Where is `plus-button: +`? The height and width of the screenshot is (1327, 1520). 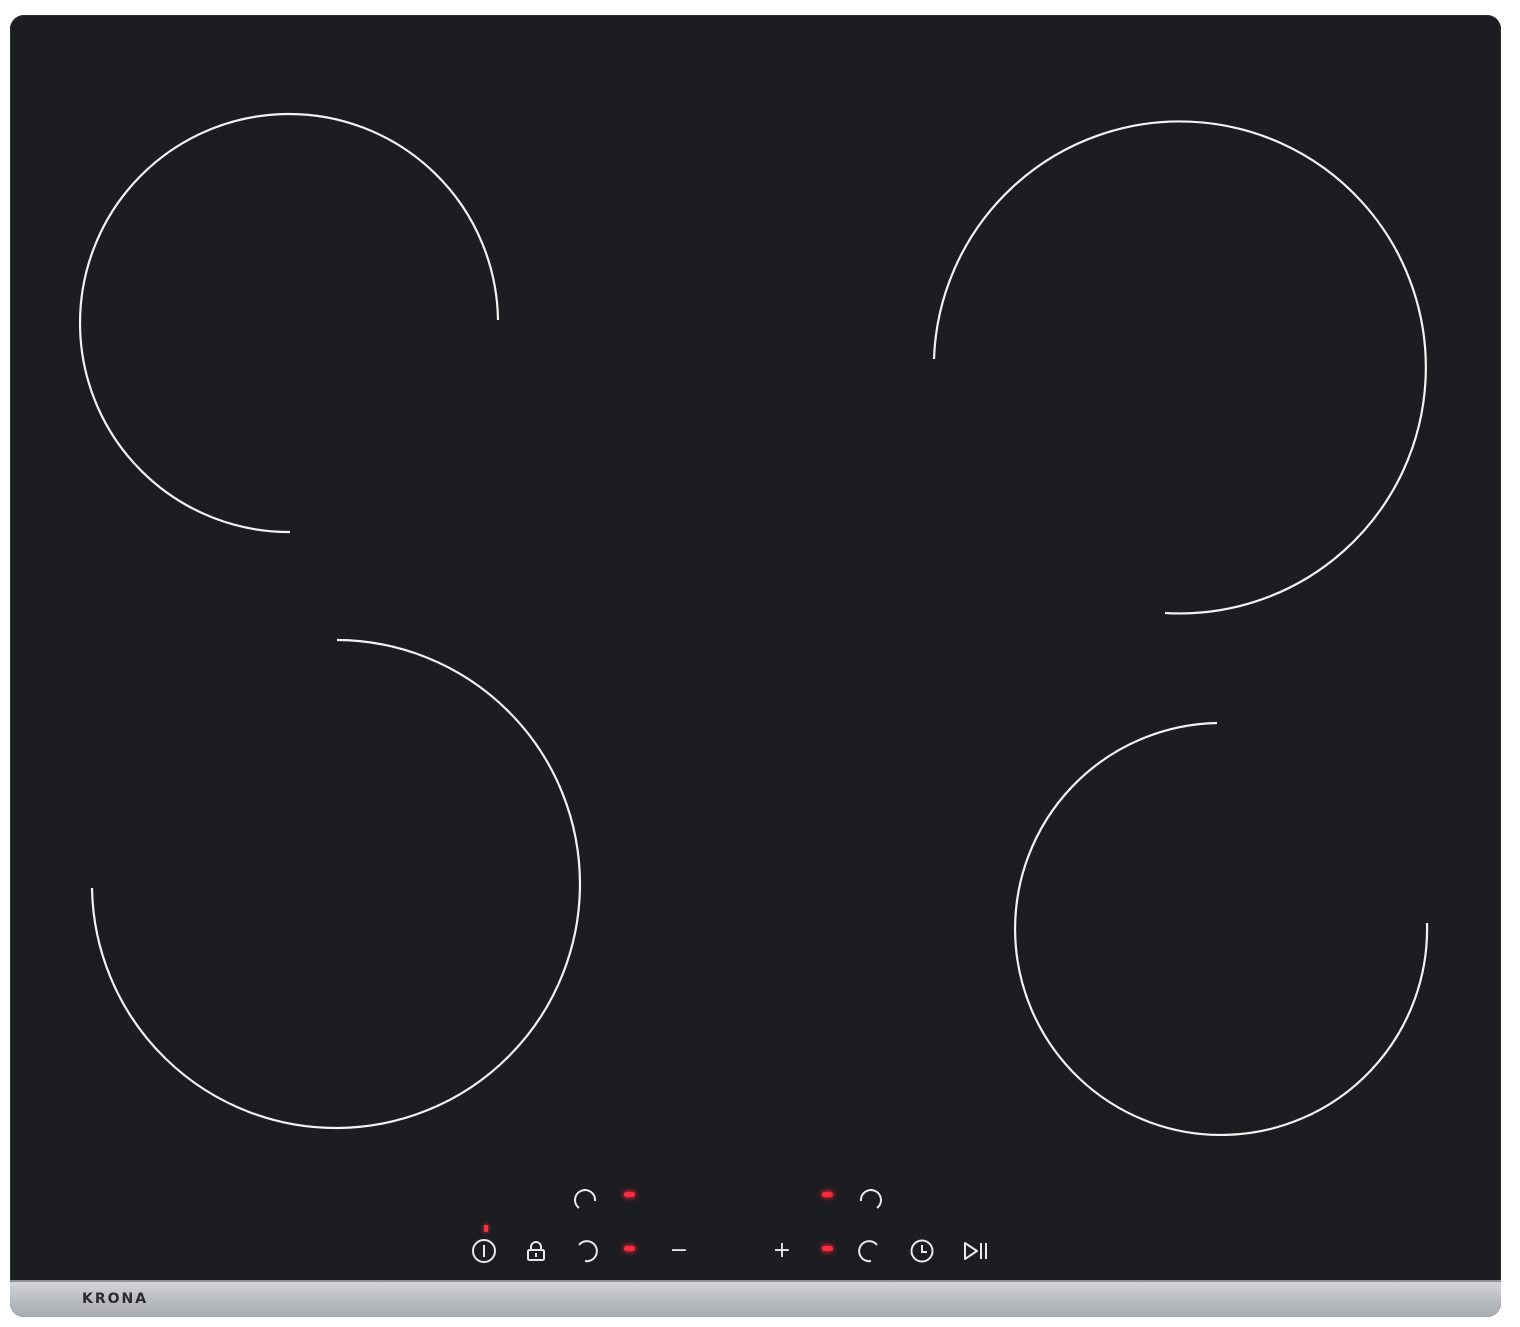 plus-button: + is located at coordinates (782, 1251).